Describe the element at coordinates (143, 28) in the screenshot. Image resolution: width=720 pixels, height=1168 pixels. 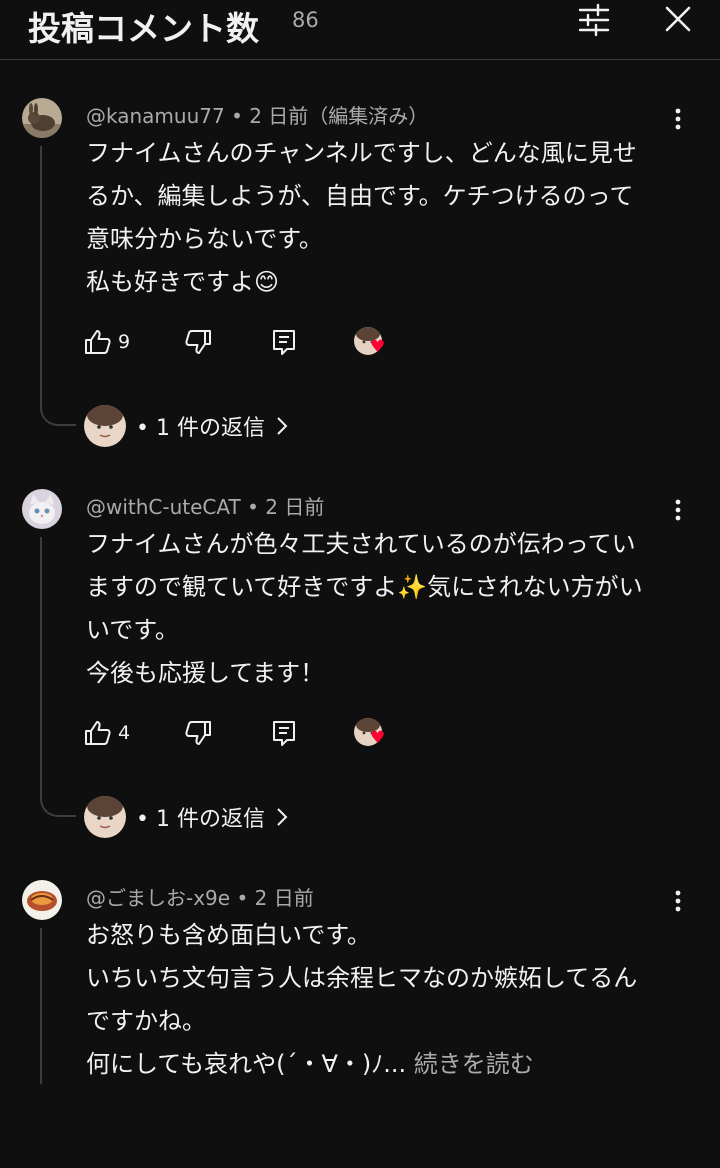
I see `page-title: 投稿コメント数` at that location.